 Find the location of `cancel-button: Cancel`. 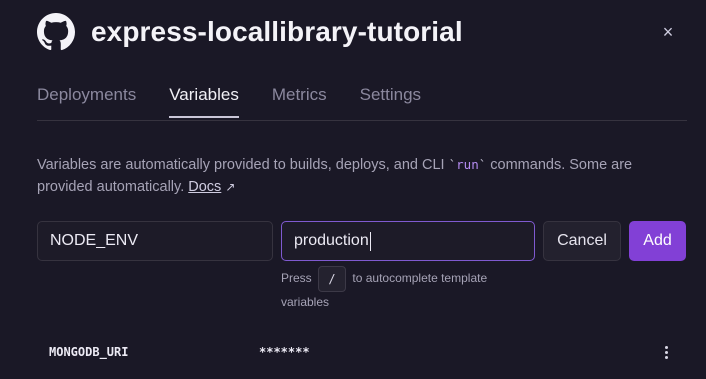

cancel-button: Cancel is located at coordinates (582, 241).